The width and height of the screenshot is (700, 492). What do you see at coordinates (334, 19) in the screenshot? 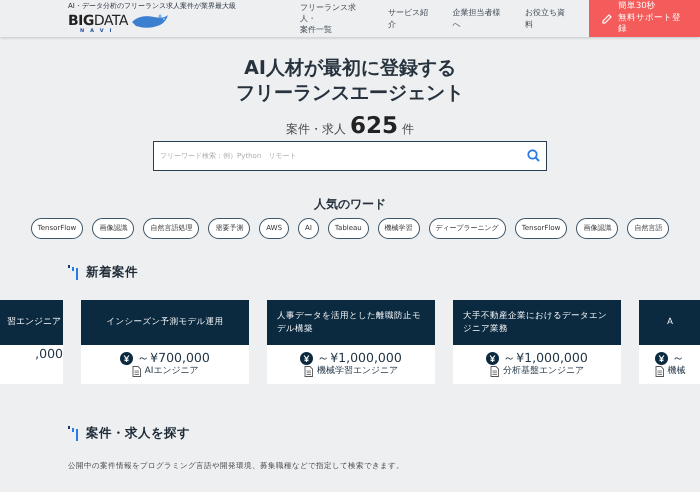
I see `nav-link: フリーランス求人・ 案件一覧` at bounding box center [334, 19].